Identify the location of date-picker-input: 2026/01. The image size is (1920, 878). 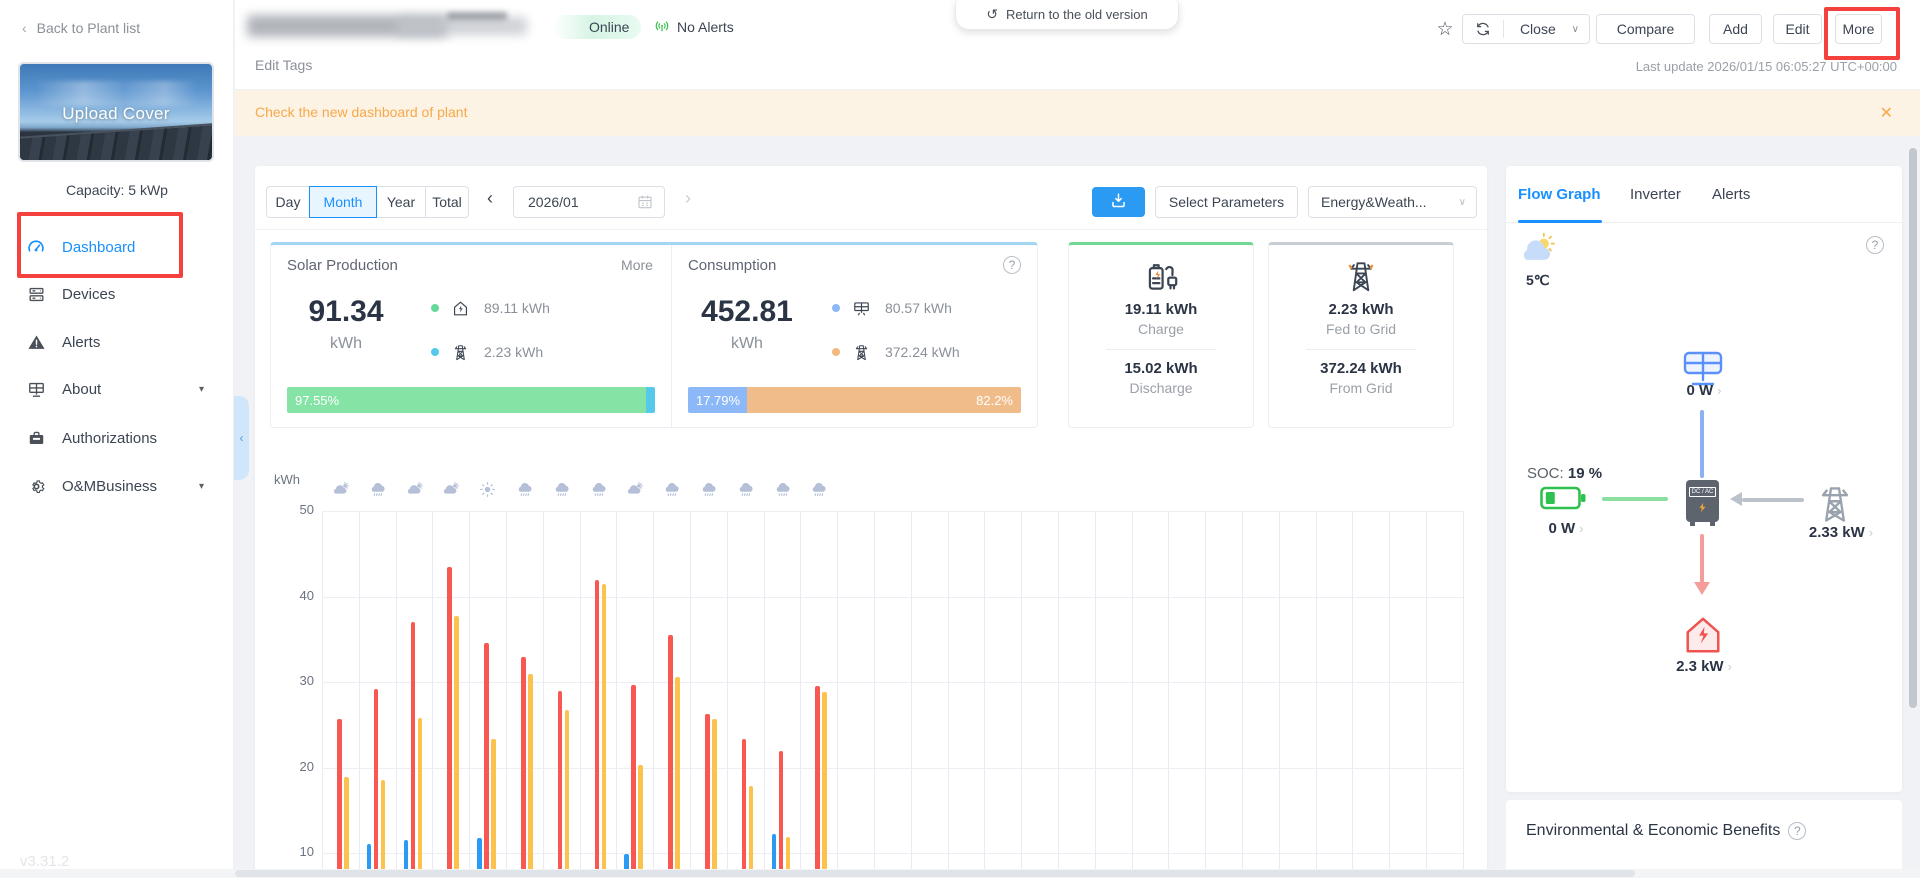
(589, 202).